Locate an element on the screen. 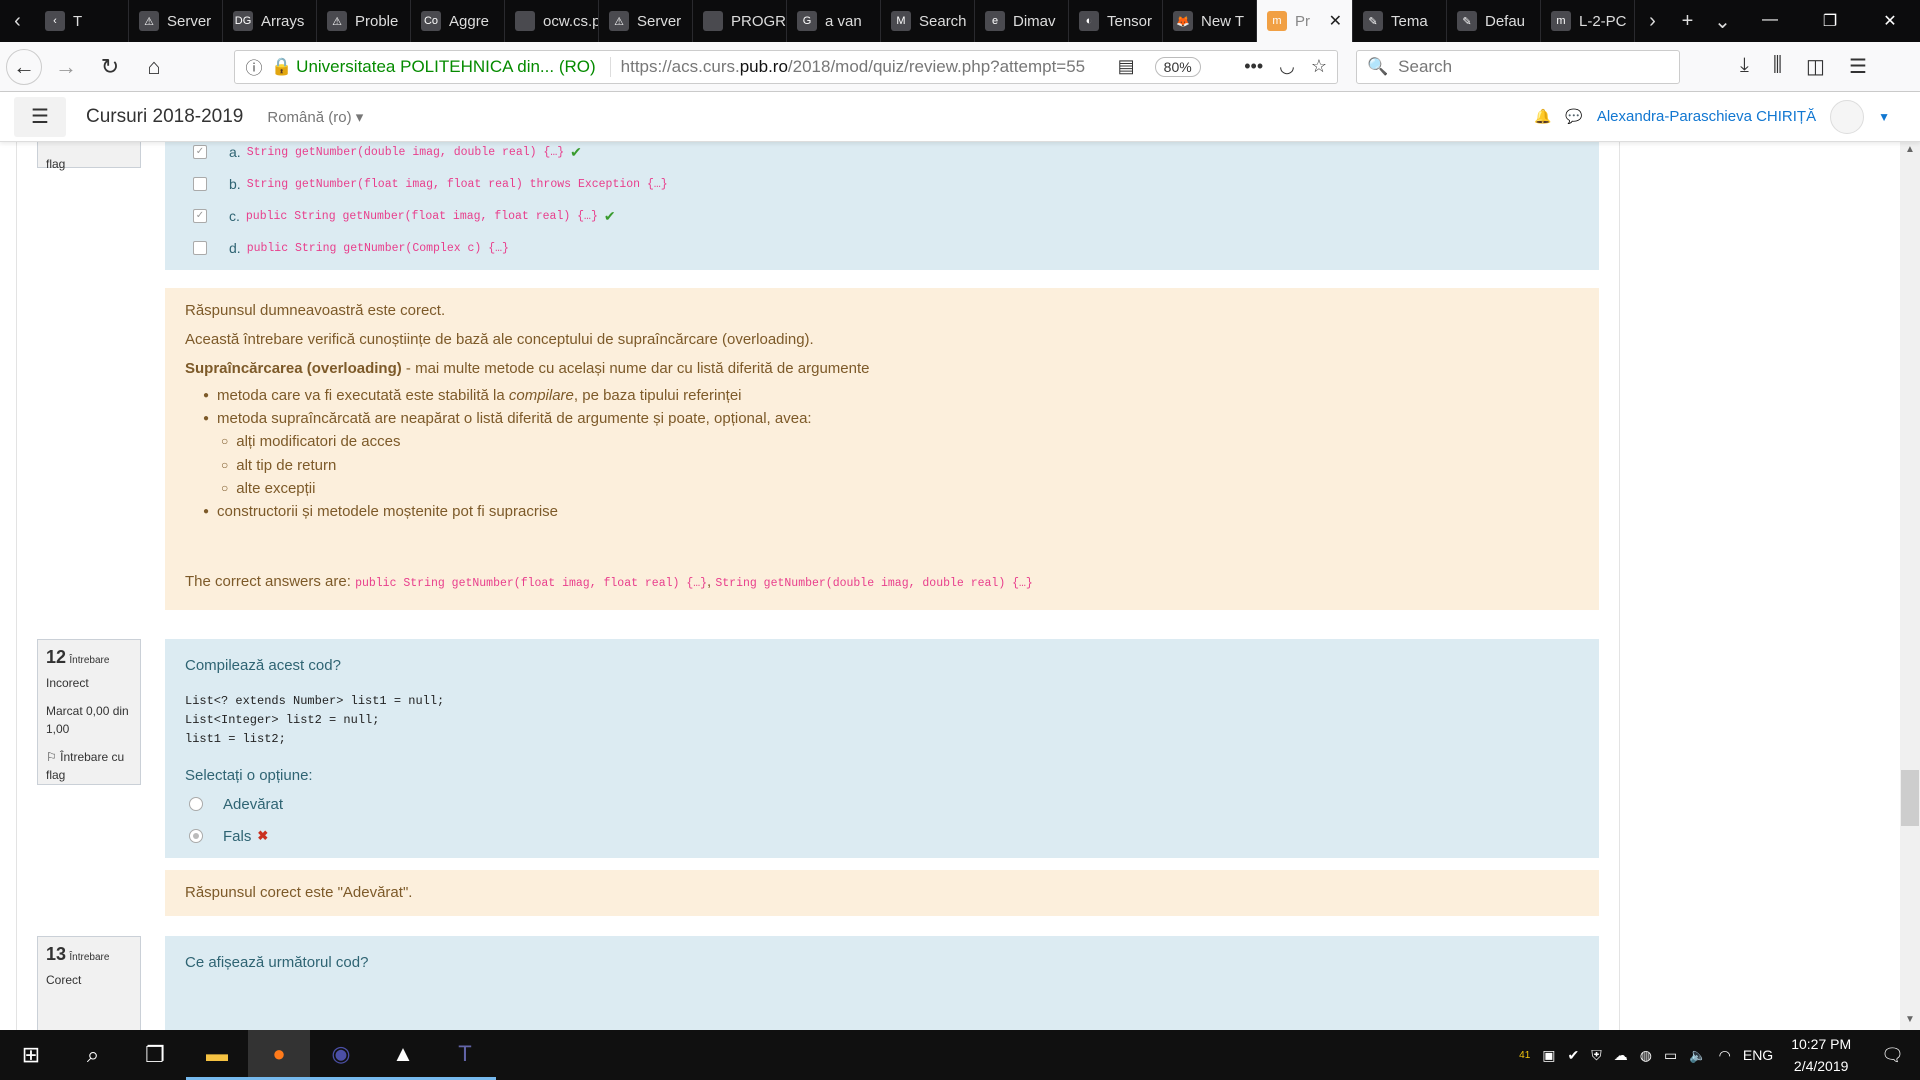  eclipse-icon: ◉ is located at coordinates (341, 1055).